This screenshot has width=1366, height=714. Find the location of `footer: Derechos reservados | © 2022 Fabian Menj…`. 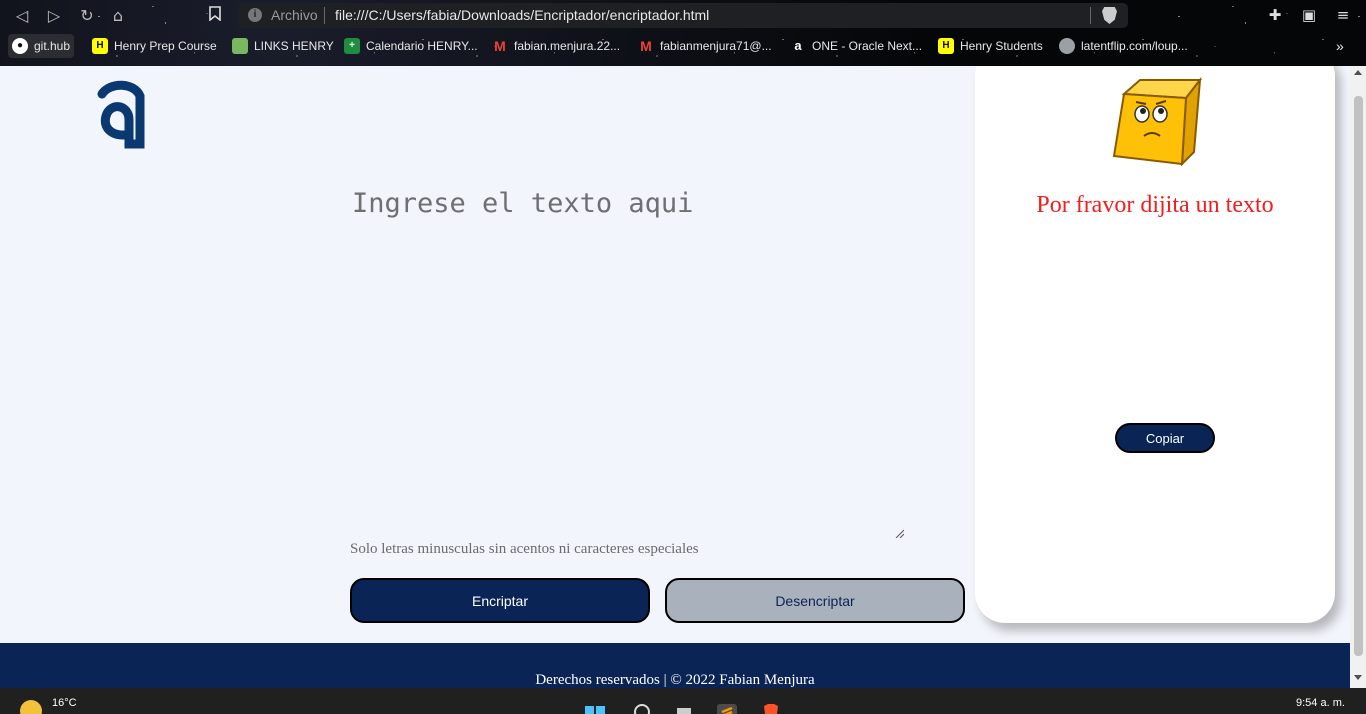

footer: Derechos reservados | © 2022 Fabian Menj… is located at coordinates (675, 665).